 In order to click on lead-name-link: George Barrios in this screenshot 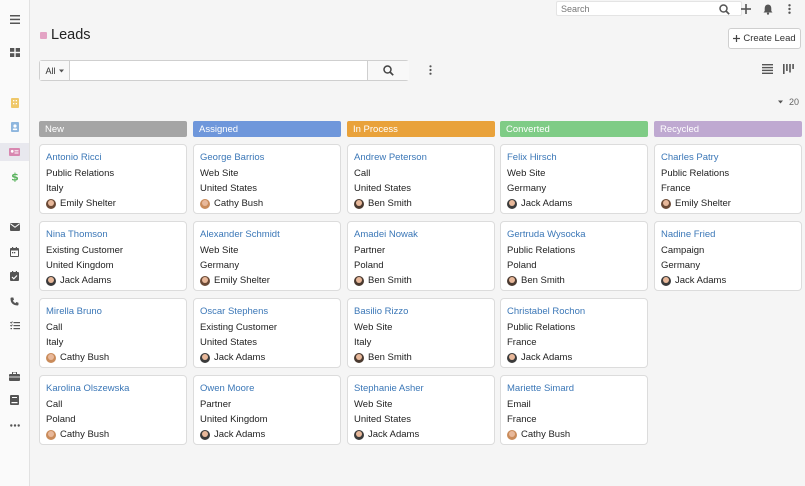, I will do `click(270, 158)`.